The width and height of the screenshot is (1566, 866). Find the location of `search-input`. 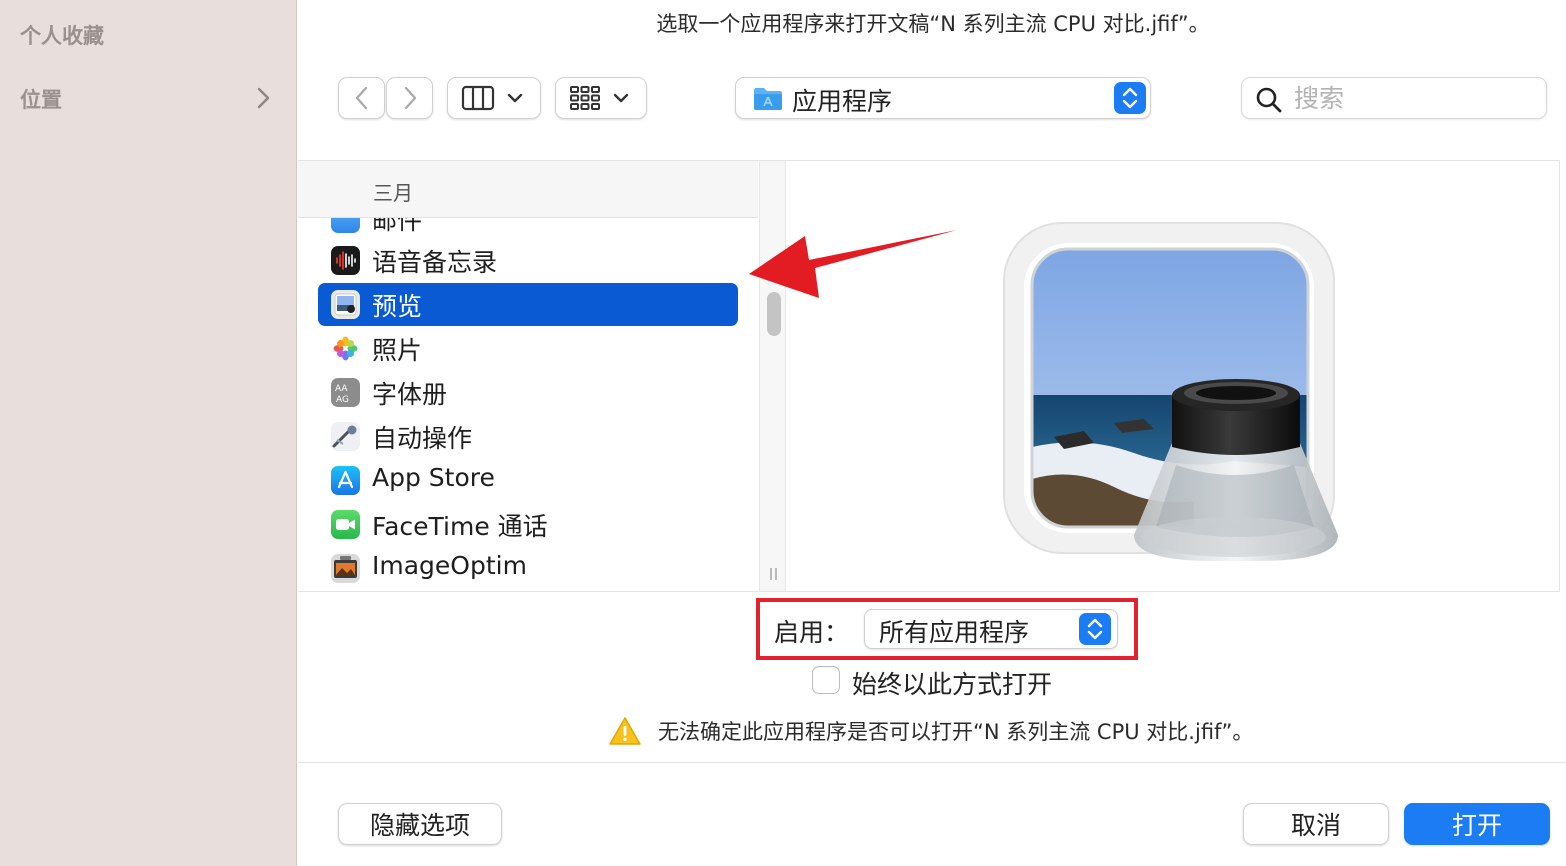

search-input is located at coordinates (1414, 98).